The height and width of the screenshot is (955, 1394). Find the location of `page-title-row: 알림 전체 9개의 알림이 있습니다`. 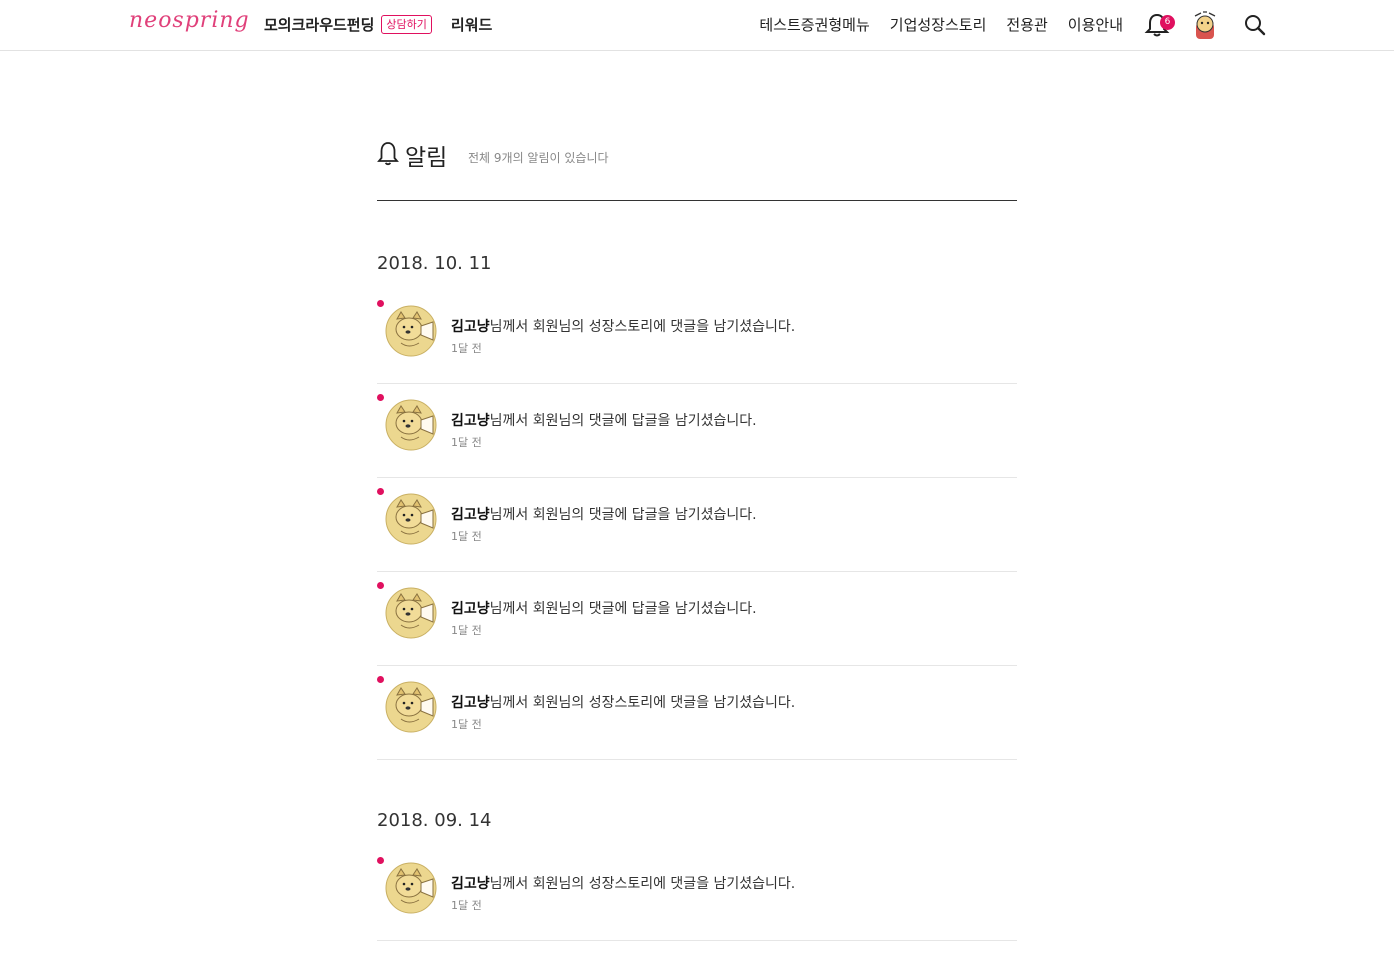

page-title-row: 알림 전체 9개의 알림이 있습니다 is located at coordinates (697, 165).